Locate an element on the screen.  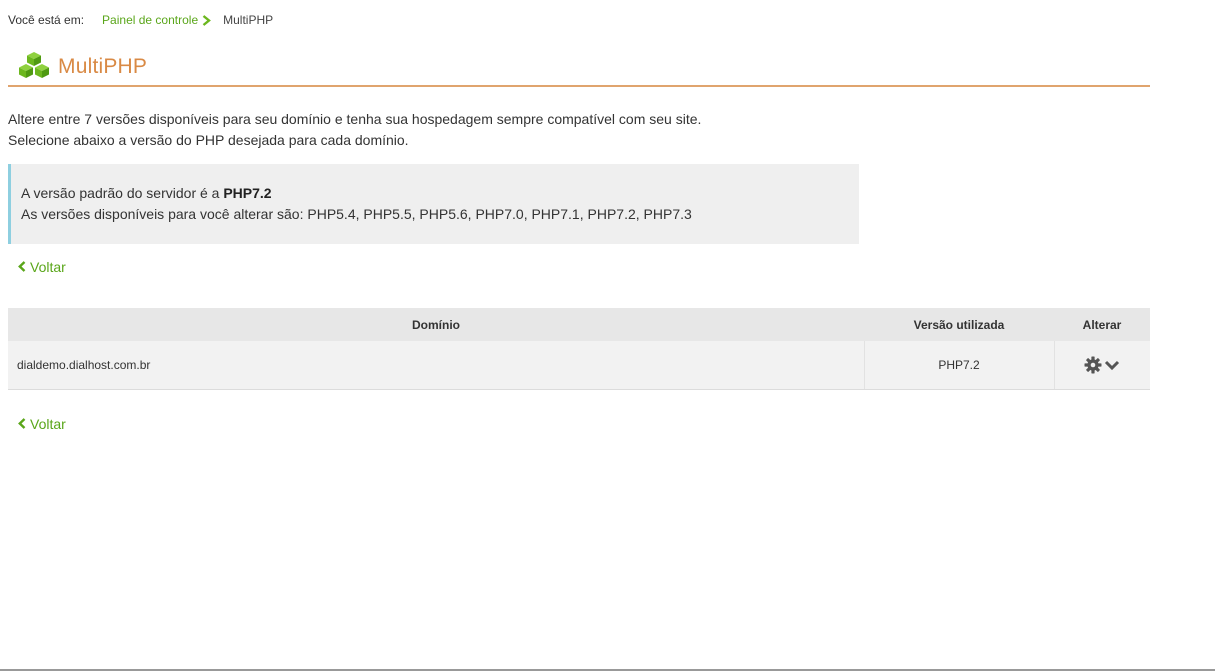
default-version-prefix: A versão padrão do servidor é a is located at coordinates (122, 193).